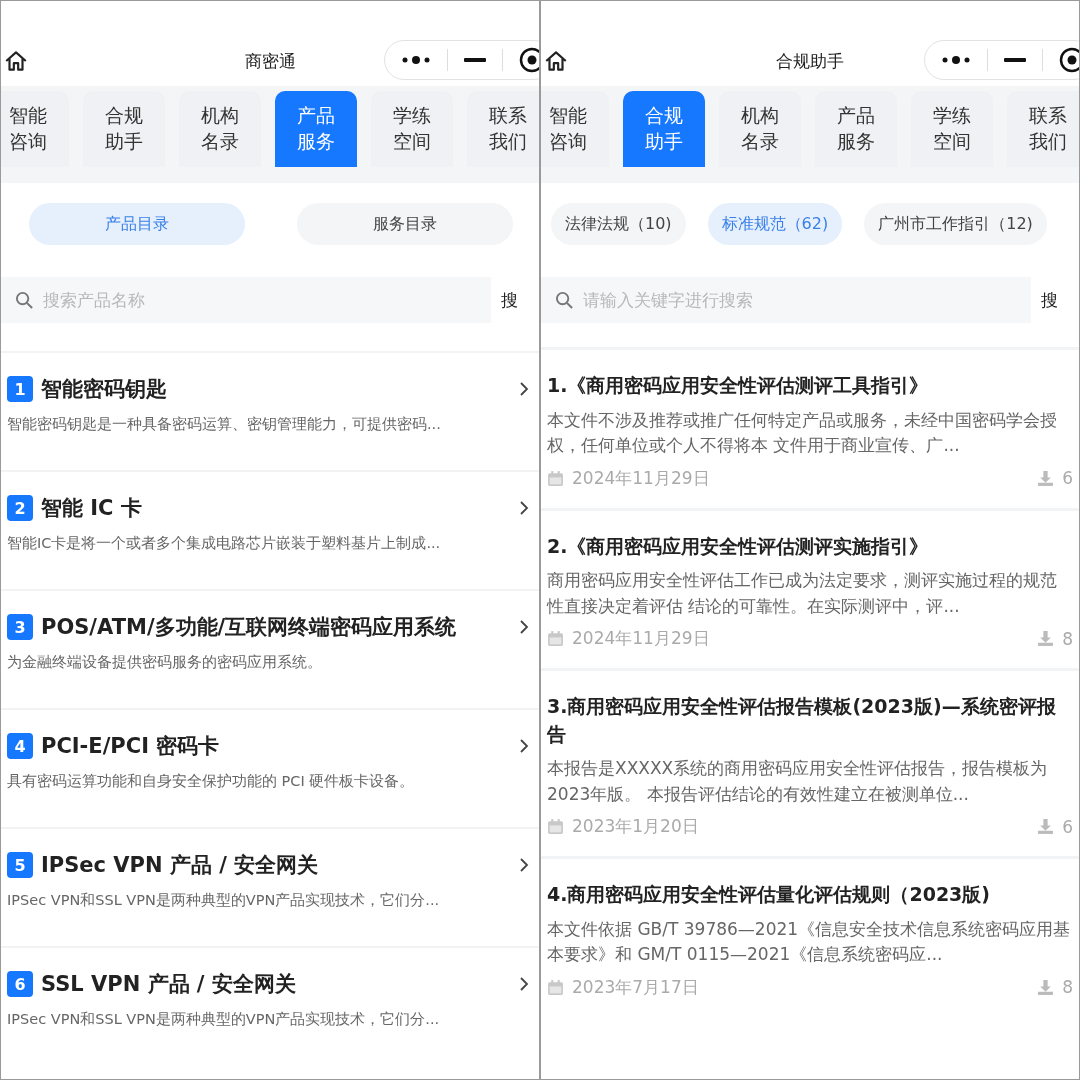 The image size is (1080, 1080). Describe the element at coordinates (810, 386) in the screenshot. I see `document-title: 1.《商用密码应用安全性评估测评工具指引》` at that location.